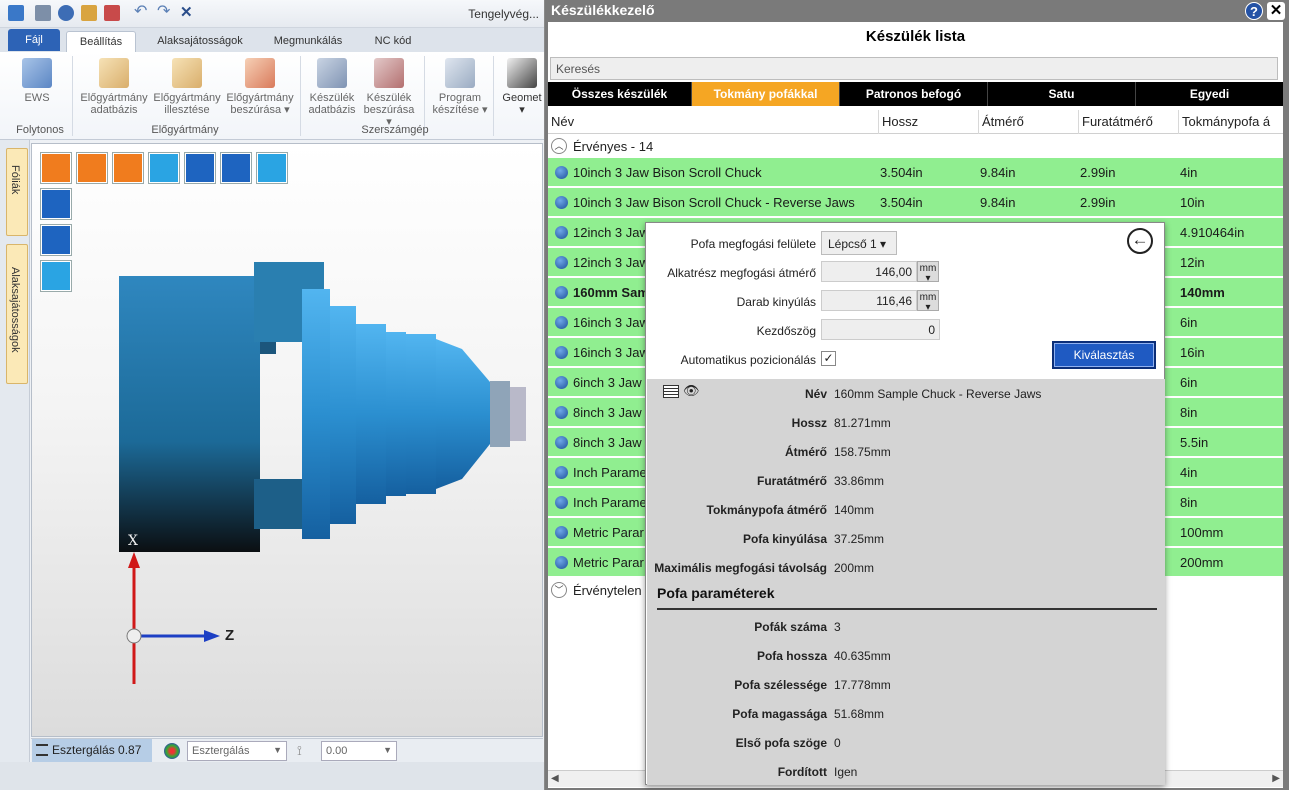  What do you see at coordinates (16, 13) in the screenshot?
I see `app-logo-icon` at bounding box center [16, 13].